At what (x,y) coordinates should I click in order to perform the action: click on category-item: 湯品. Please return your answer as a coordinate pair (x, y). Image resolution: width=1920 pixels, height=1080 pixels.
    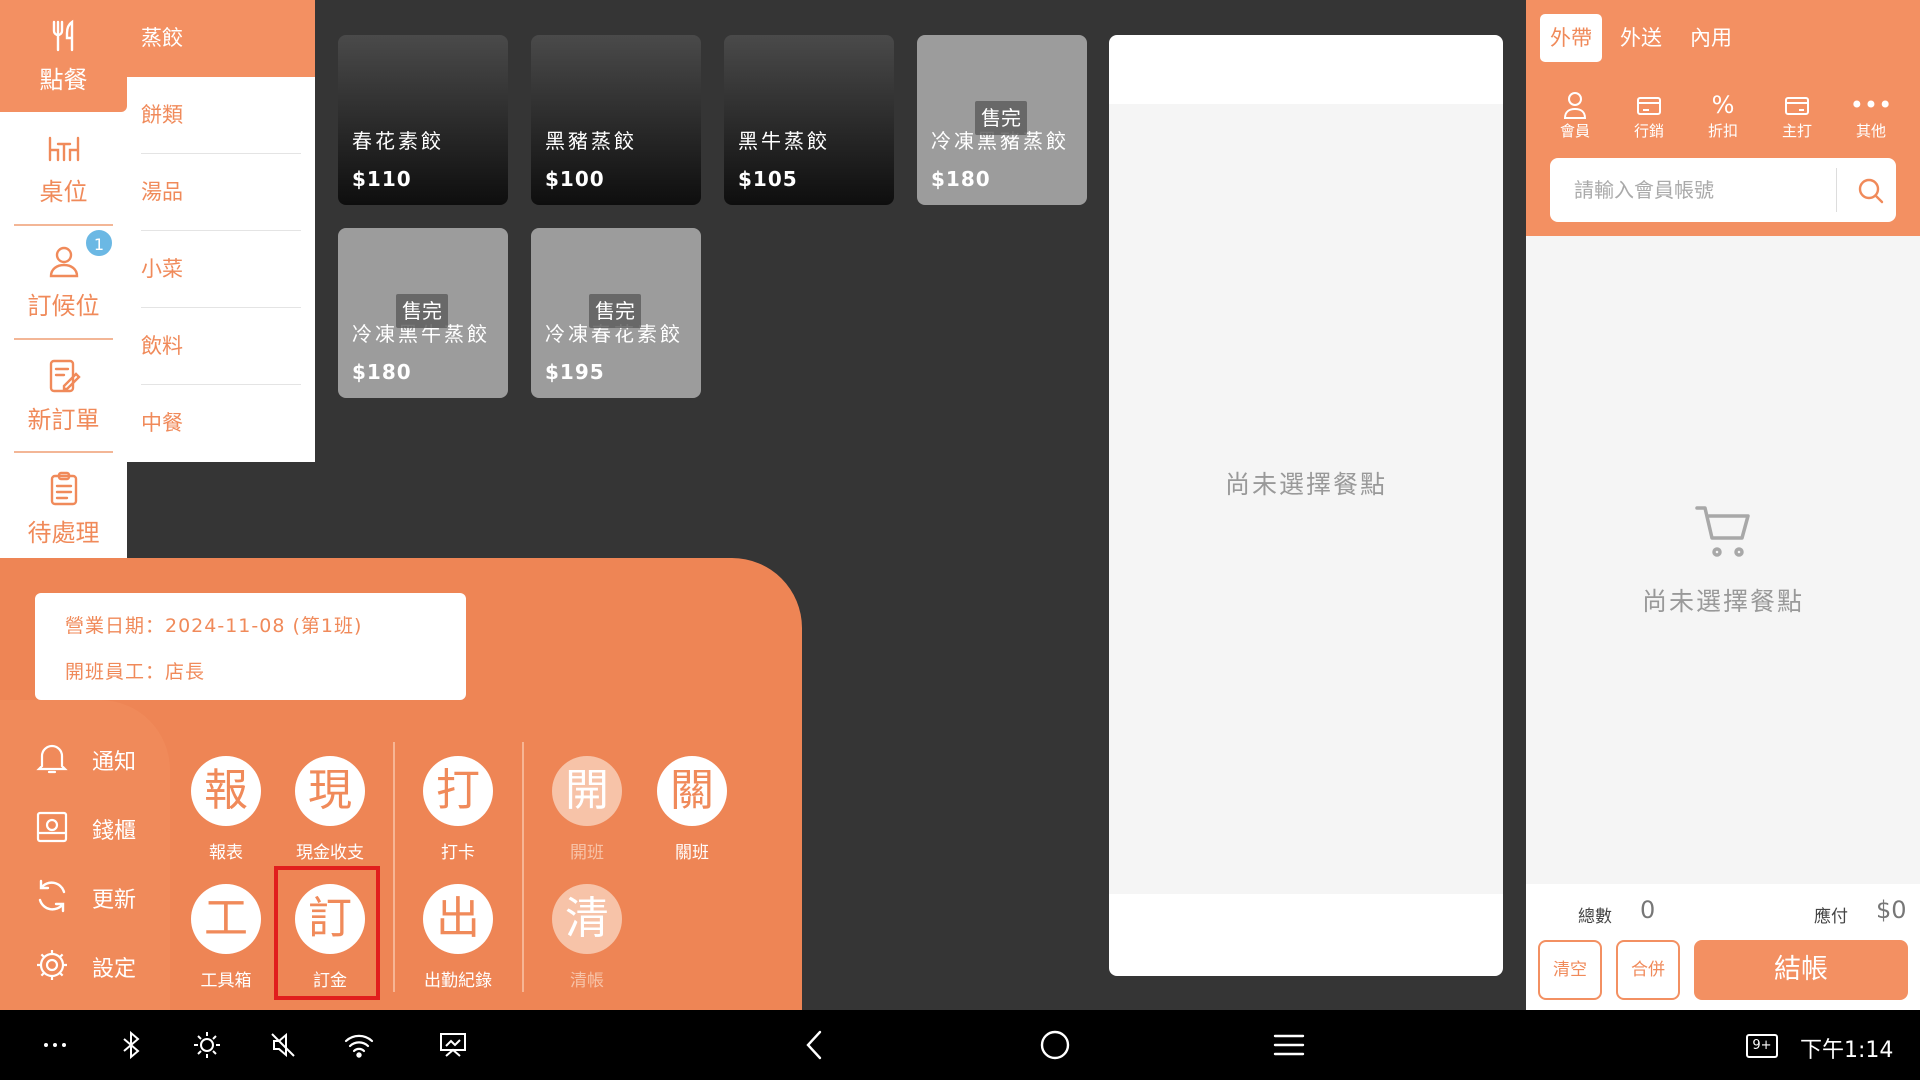
    Looking at the image, I should click on (221, 192).